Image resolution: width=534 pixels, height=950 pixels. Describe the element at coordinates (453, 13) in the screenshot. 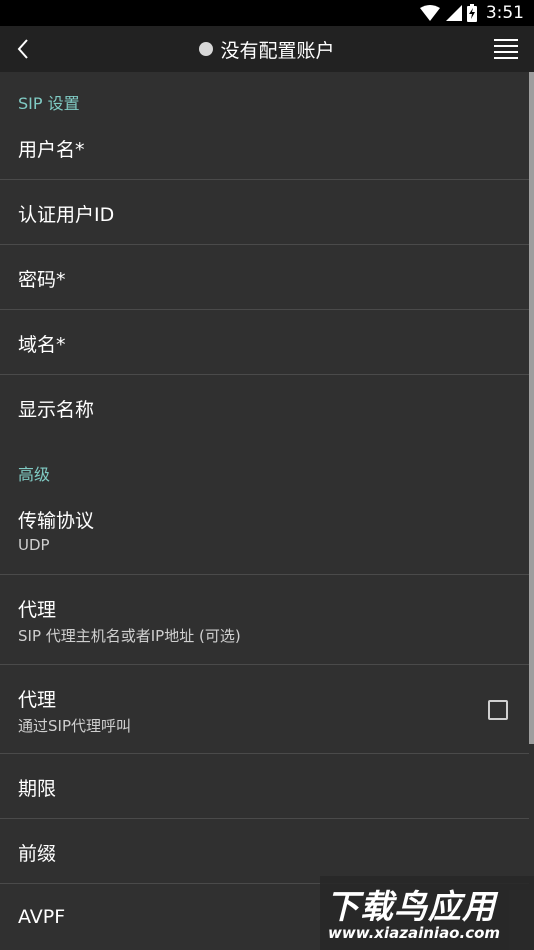

I see `cellular-signal-icon` at that location.